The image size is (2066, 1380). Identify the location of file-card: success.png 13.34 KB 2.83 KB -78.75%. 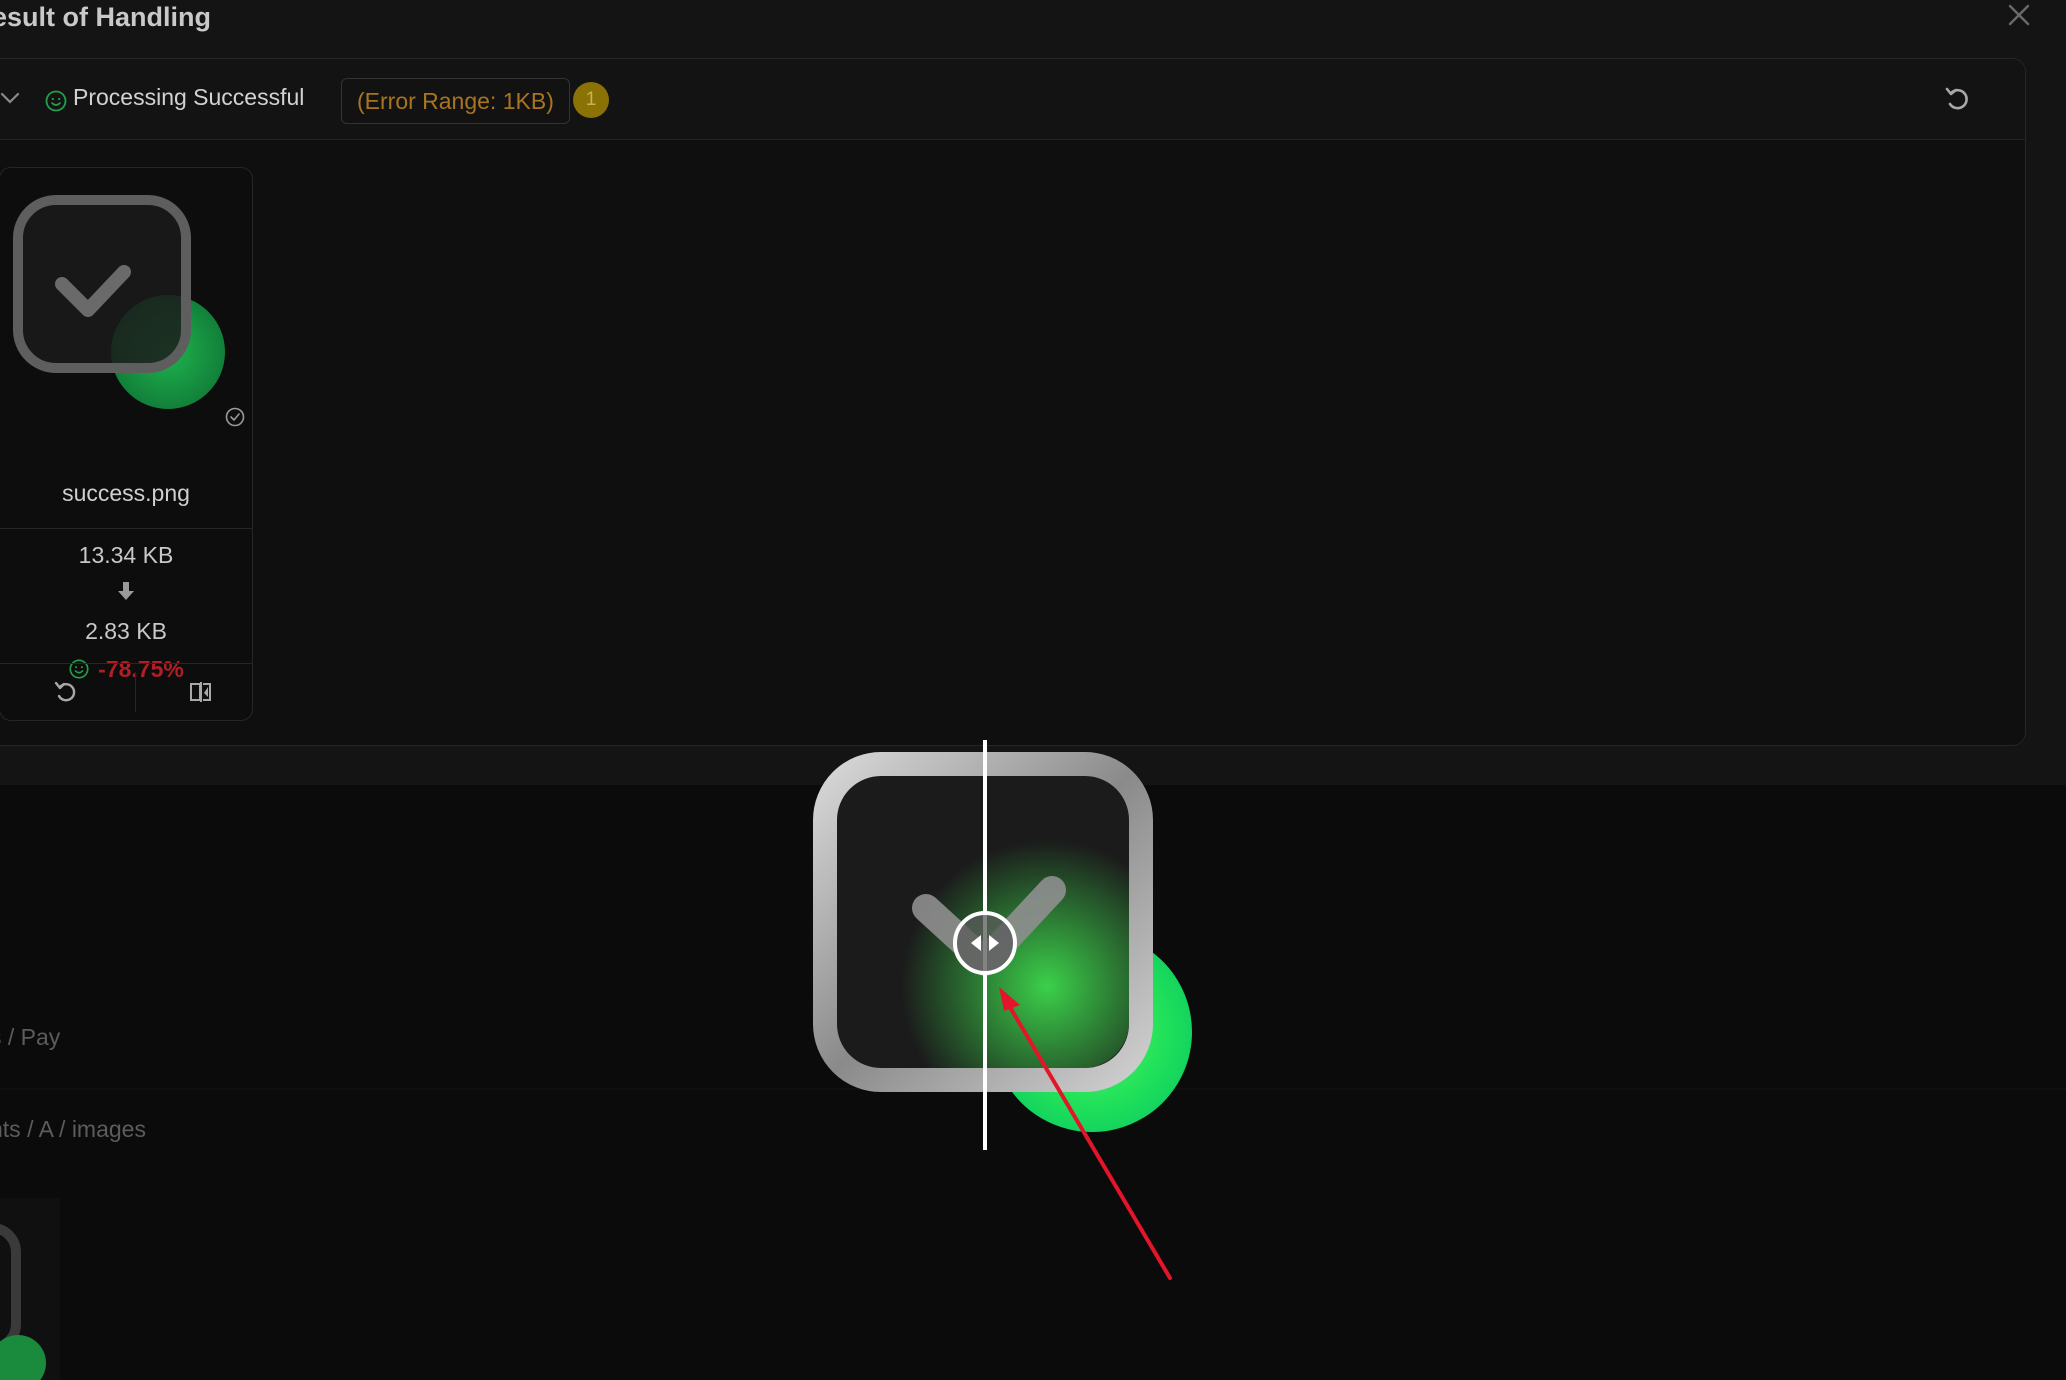
(126, 444).